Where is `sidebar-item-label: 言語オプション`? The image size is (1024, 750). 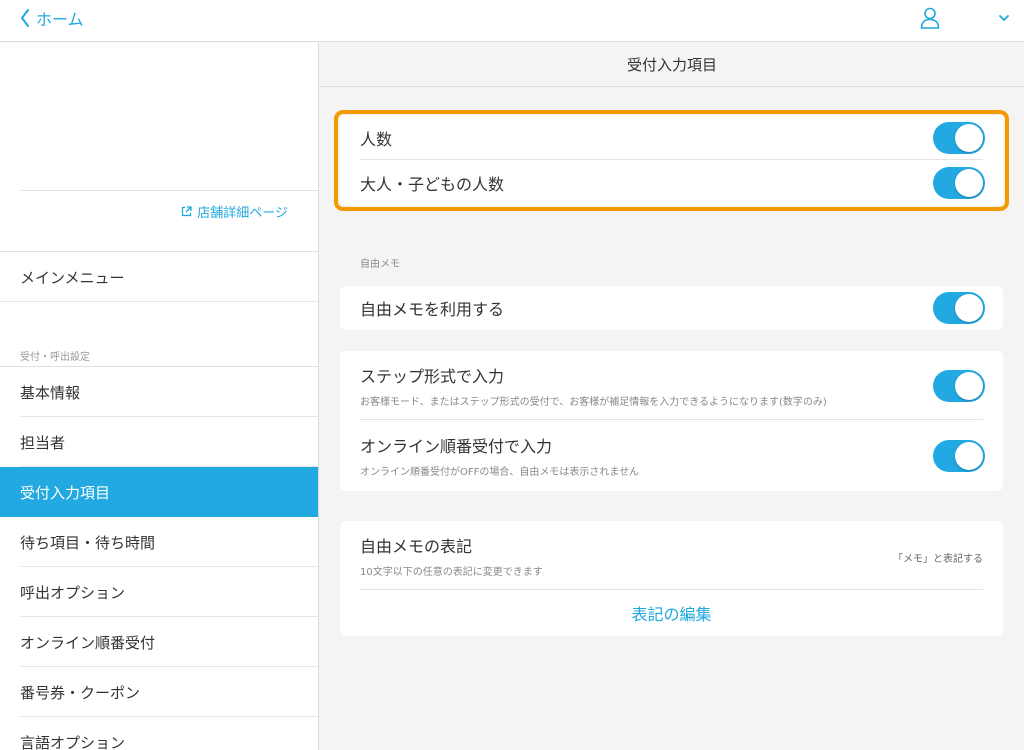 sidebar-item-label: 言語オプション is located at coordinates (73, 741).